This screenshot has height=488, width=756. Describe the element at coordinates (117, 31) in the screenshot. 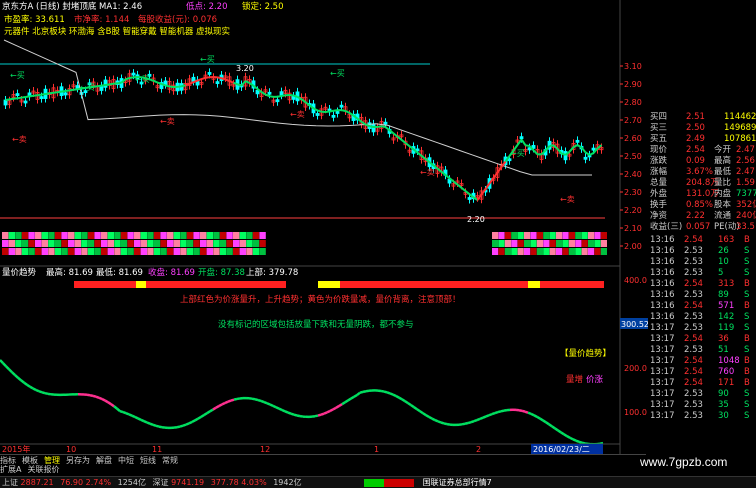

I see `concept-tags: 元器件 北京板块 环渤海 含B股 智能穿戴 智能机器 虚拟现实` at that location.